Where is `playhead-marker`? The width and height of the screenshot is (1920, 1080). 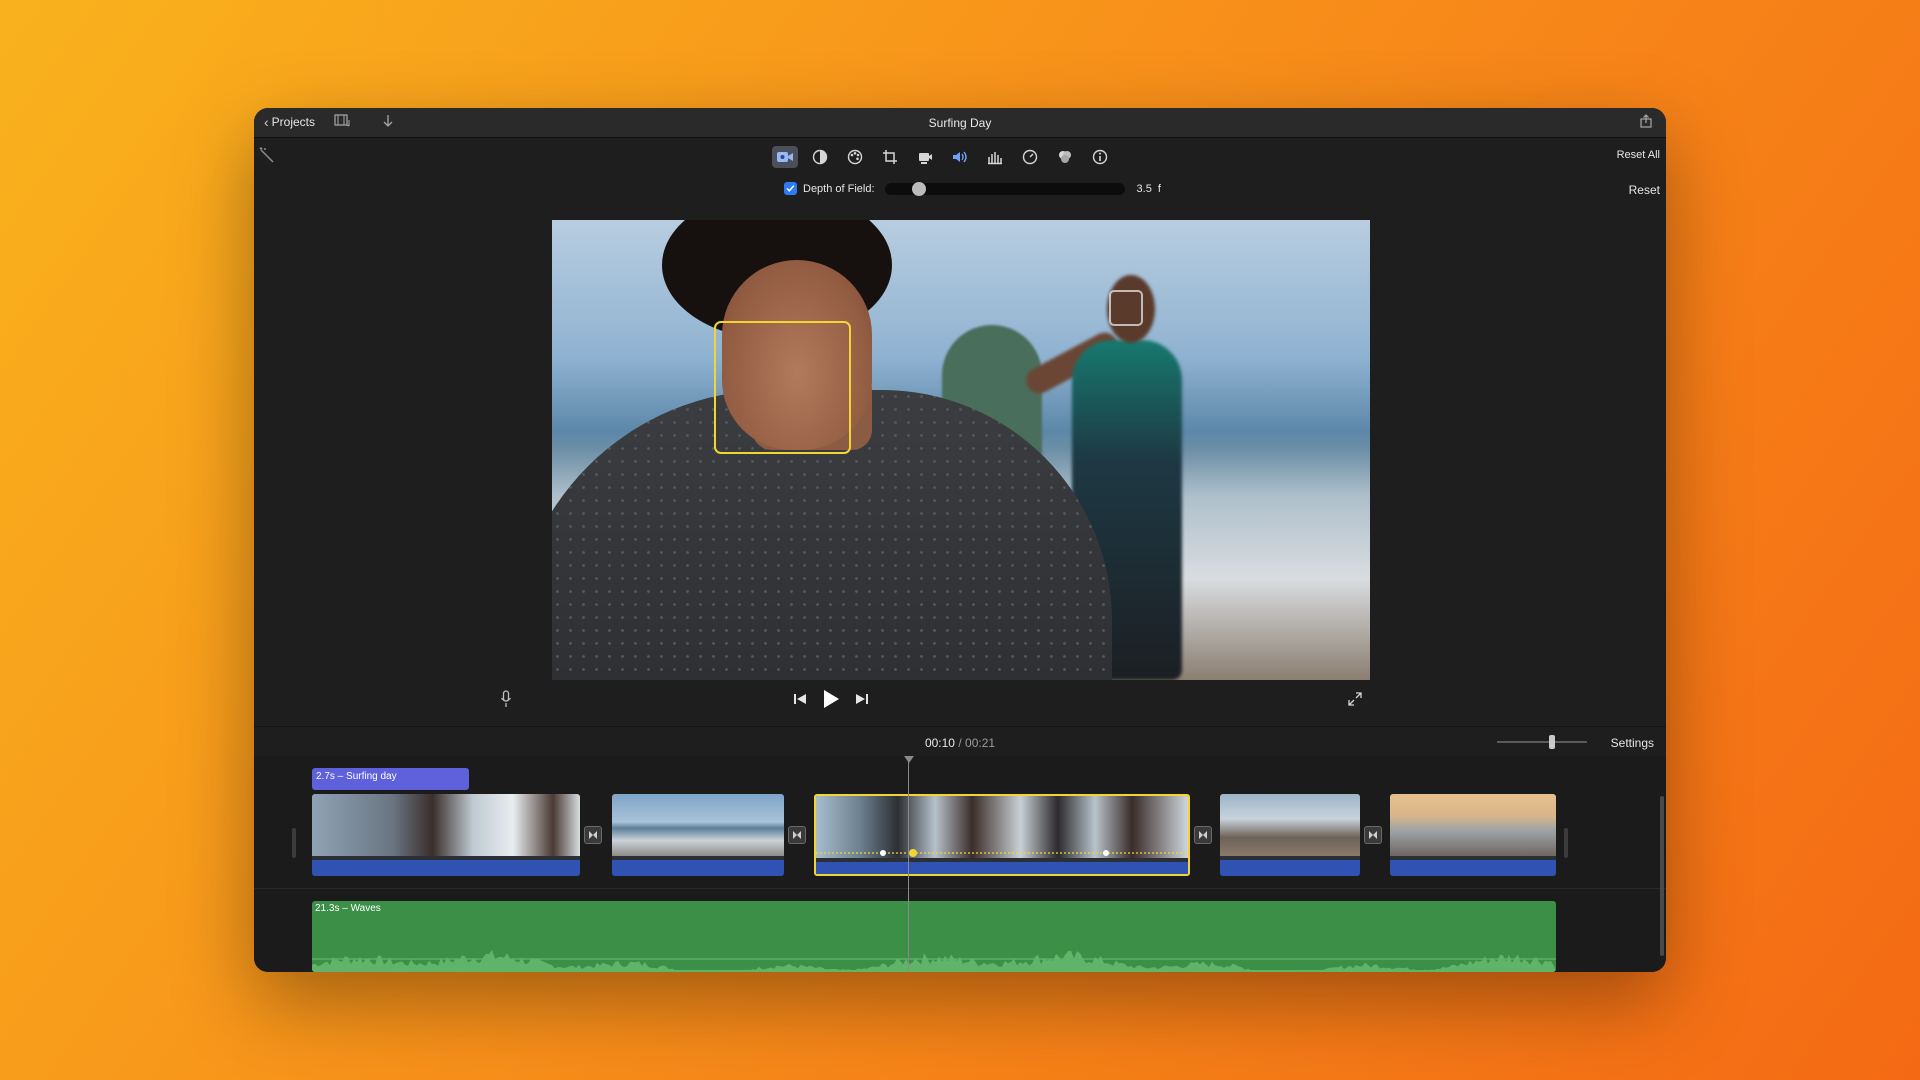 playhead-marker is located at coordinates (909, 759).